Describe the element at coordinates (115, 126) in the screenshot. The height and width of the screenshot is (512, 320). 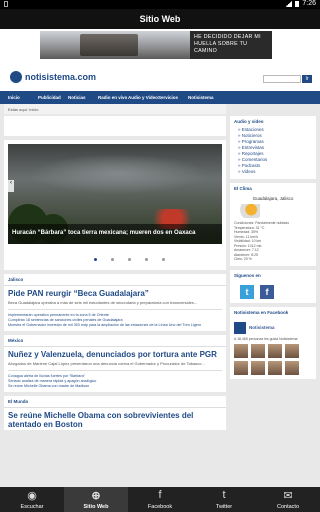
I see `empty-box` at that location.